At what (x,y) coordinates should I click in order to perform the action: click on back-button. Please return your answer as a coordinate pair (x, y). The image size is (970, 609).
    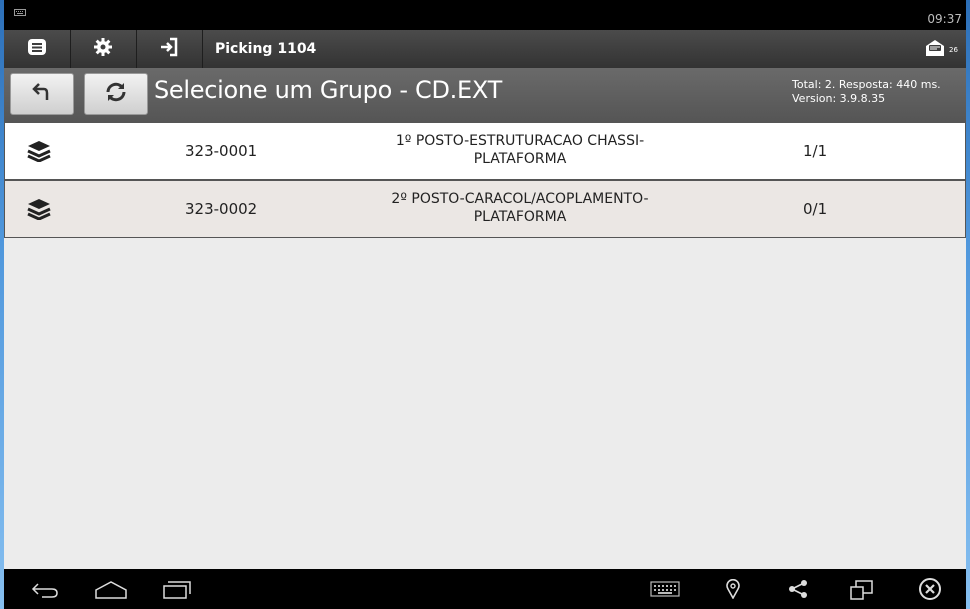
    Looking at the image, I should click on (42, 94).